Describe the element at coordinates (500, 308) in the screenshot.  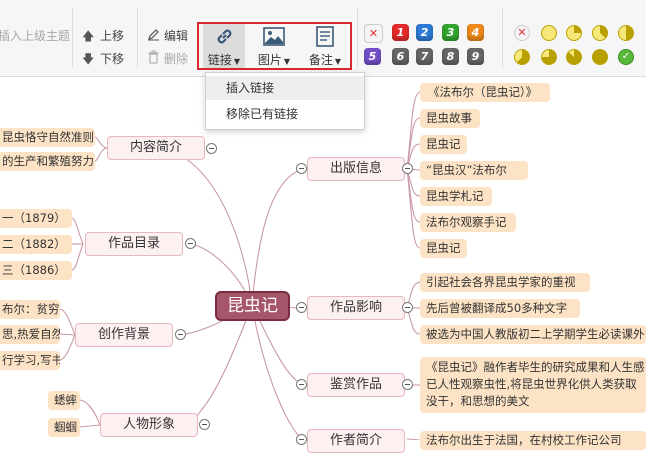
I see `leaf-influence-2: 先后曾被翻译成50多种文字` at that location.